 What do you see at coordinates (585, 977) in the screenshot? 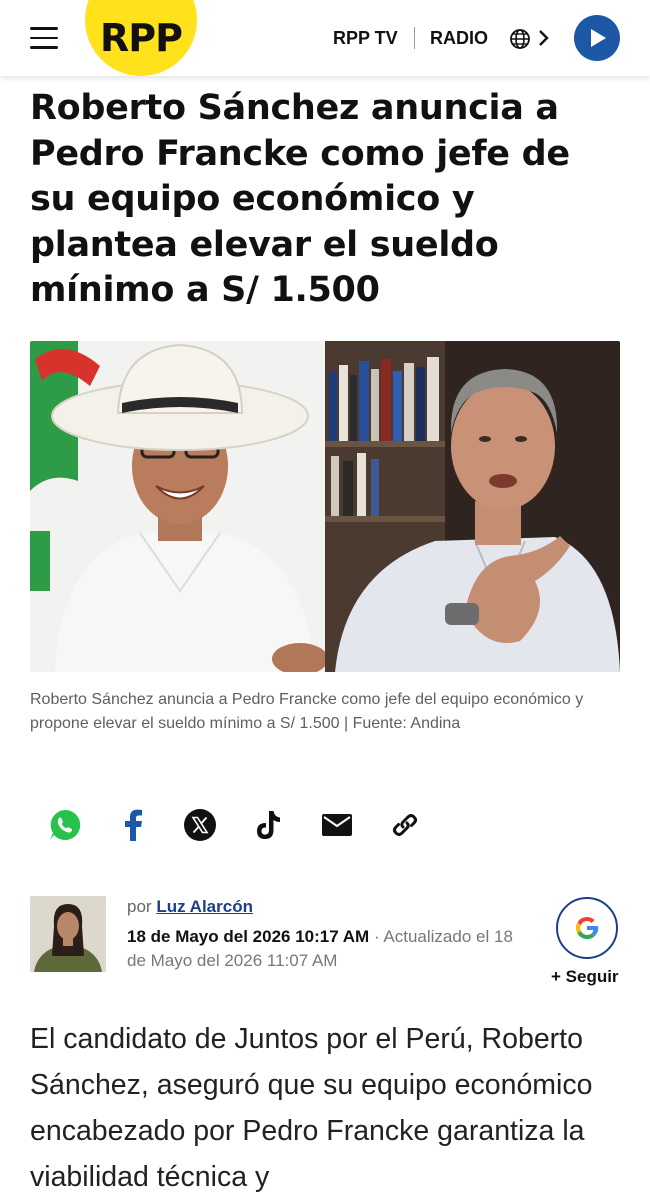
I see `follow-button-label: + Seguir` at bounding box center [585, 977].